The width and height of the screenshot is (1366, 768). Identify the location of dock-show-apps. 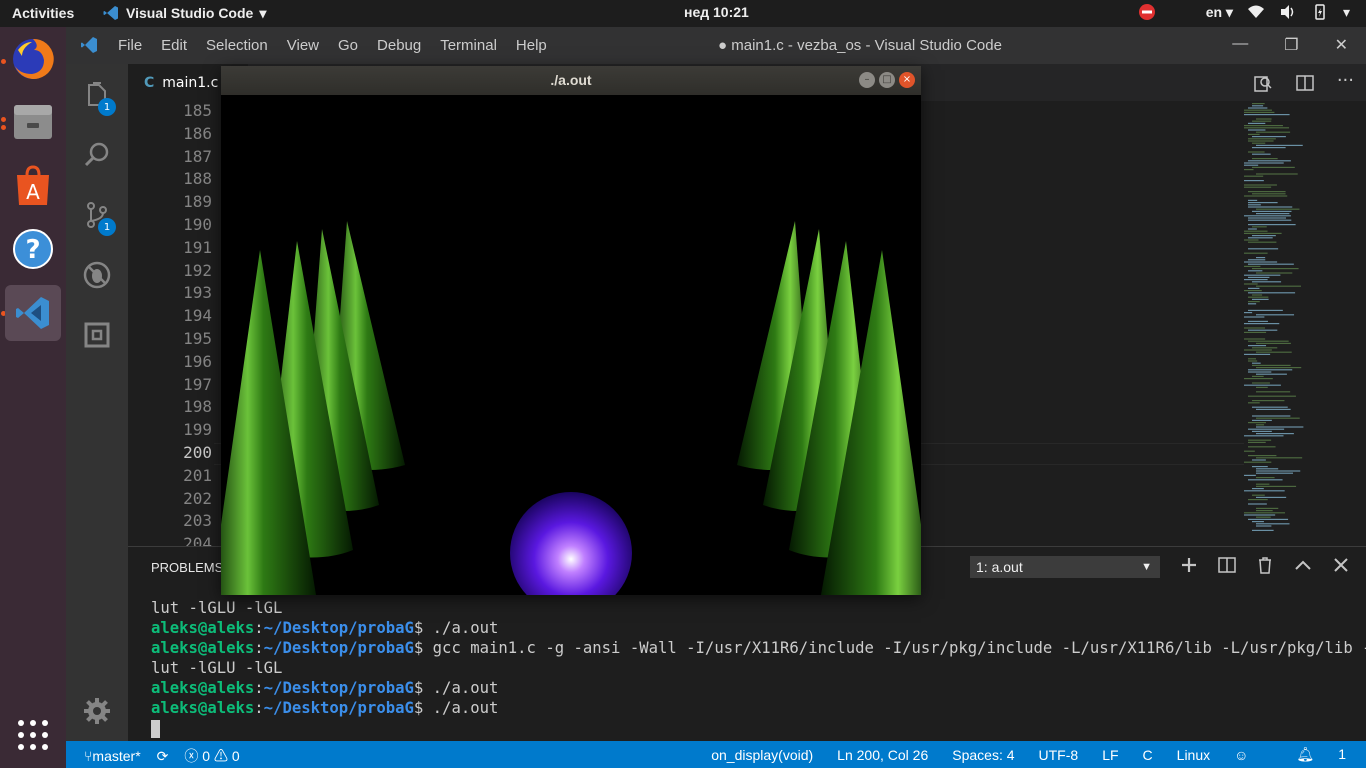
(33, 735).